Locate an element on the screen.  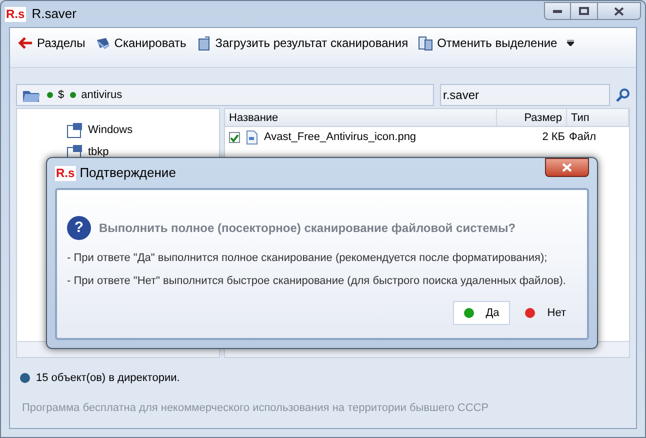
dialog-question: Выполнить полное (посекторное) сканирование файловой системы? is located at coordinates (307, 228).